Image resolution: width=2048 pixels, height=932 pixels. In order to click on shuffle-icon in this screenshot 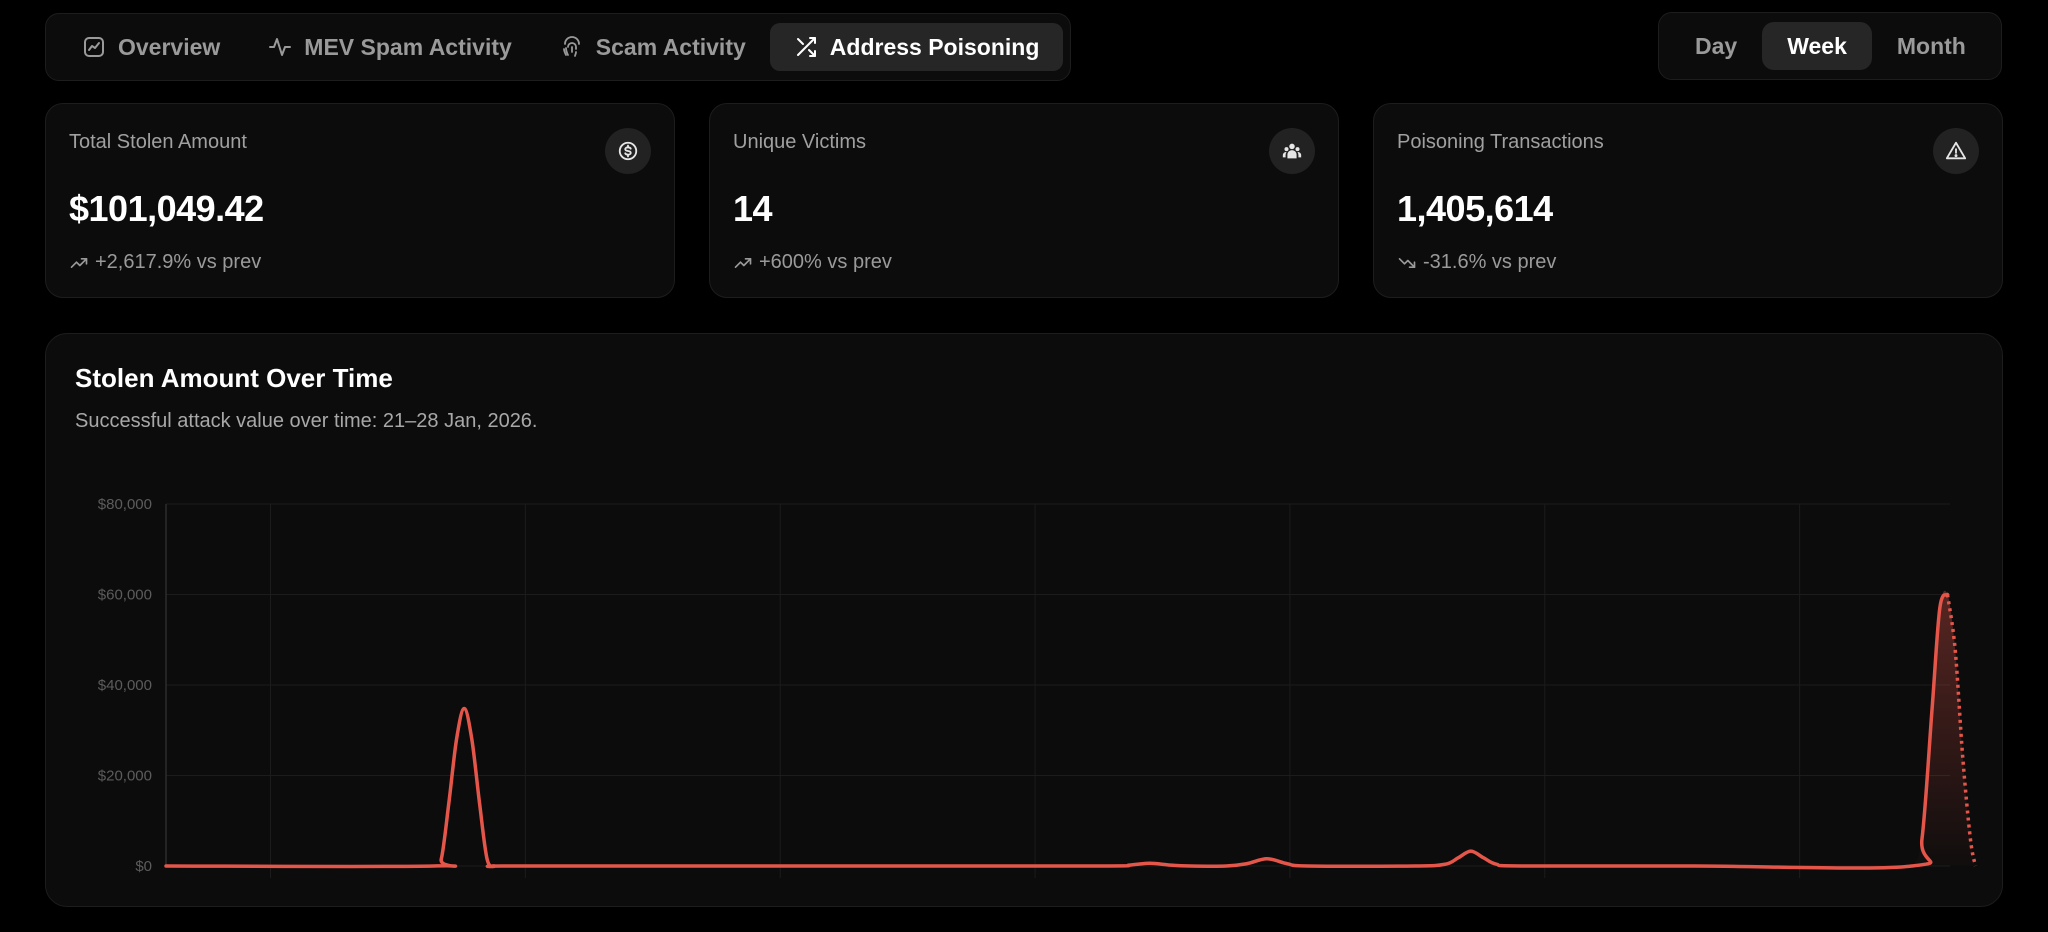, I will do `click(806, 47)`.